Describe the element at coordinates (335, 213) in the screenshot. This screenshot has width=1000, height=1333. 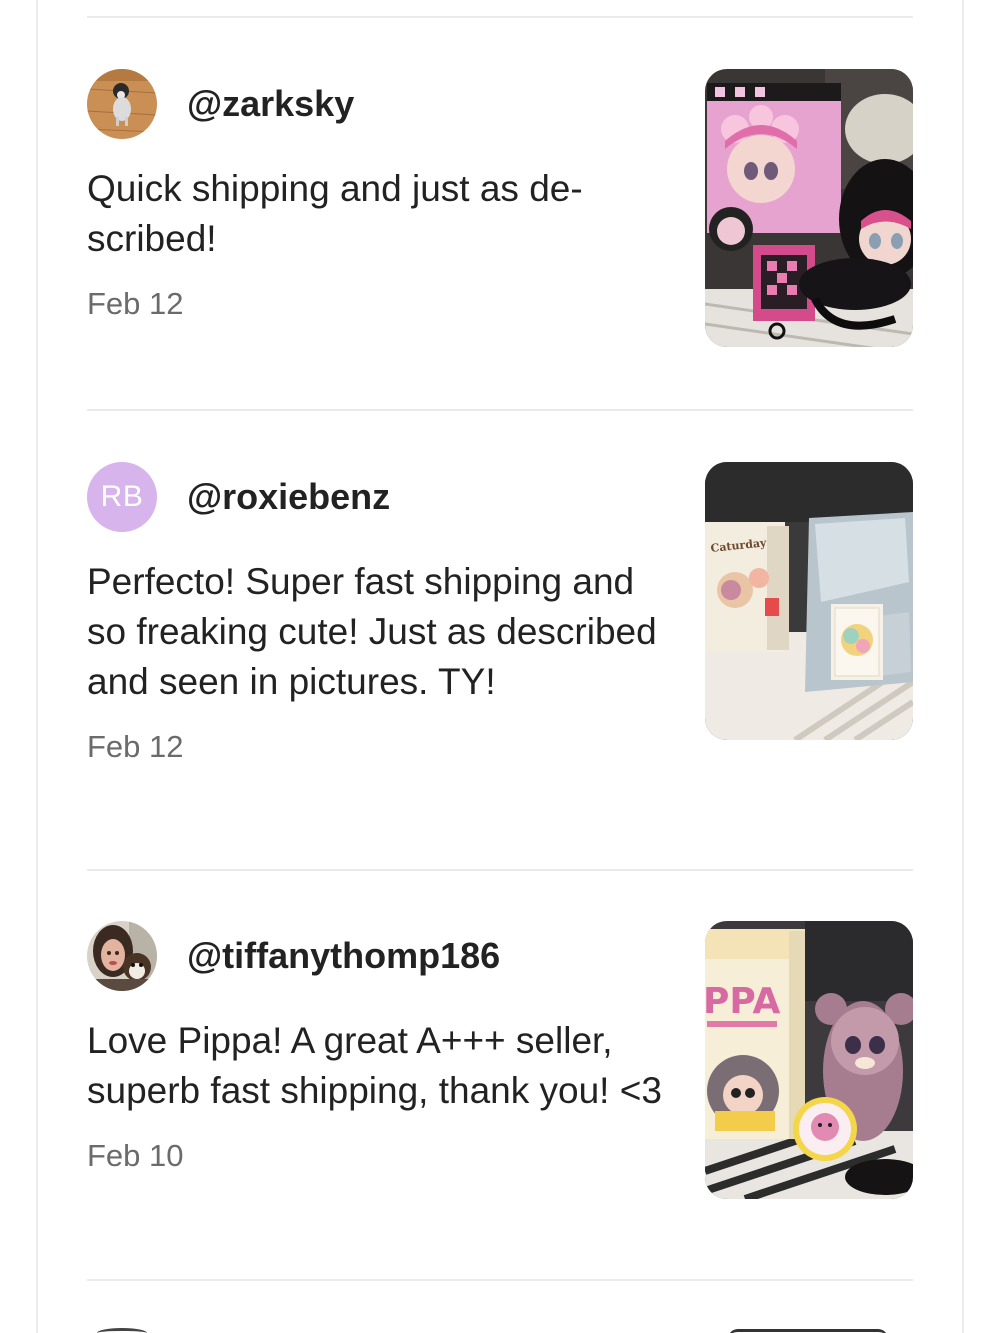
I see `review-text: Quick shipping and just as de-scribed!` at that location.